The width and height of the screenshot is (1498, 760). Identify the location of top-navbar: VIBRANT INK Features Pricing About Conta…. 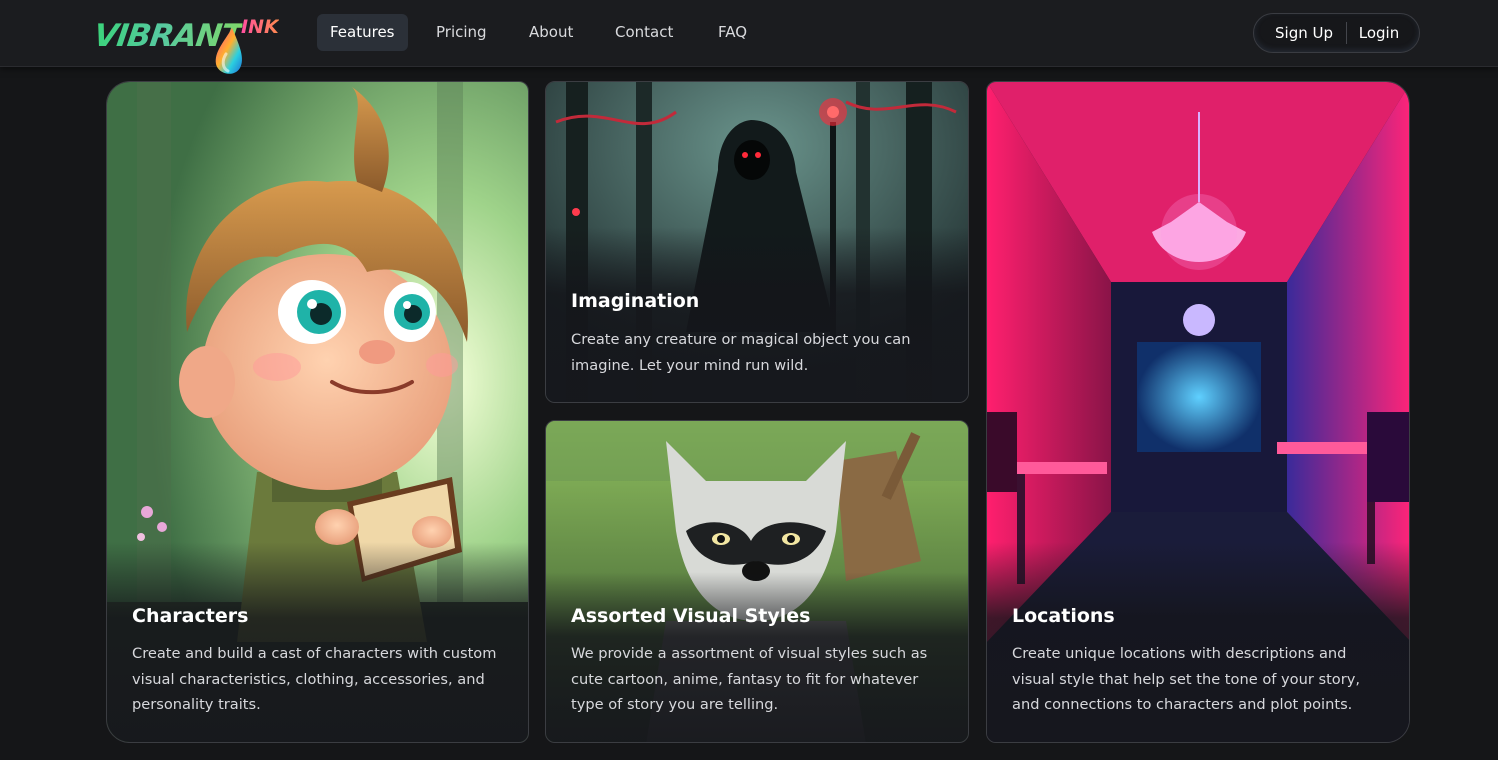
(749, 37).